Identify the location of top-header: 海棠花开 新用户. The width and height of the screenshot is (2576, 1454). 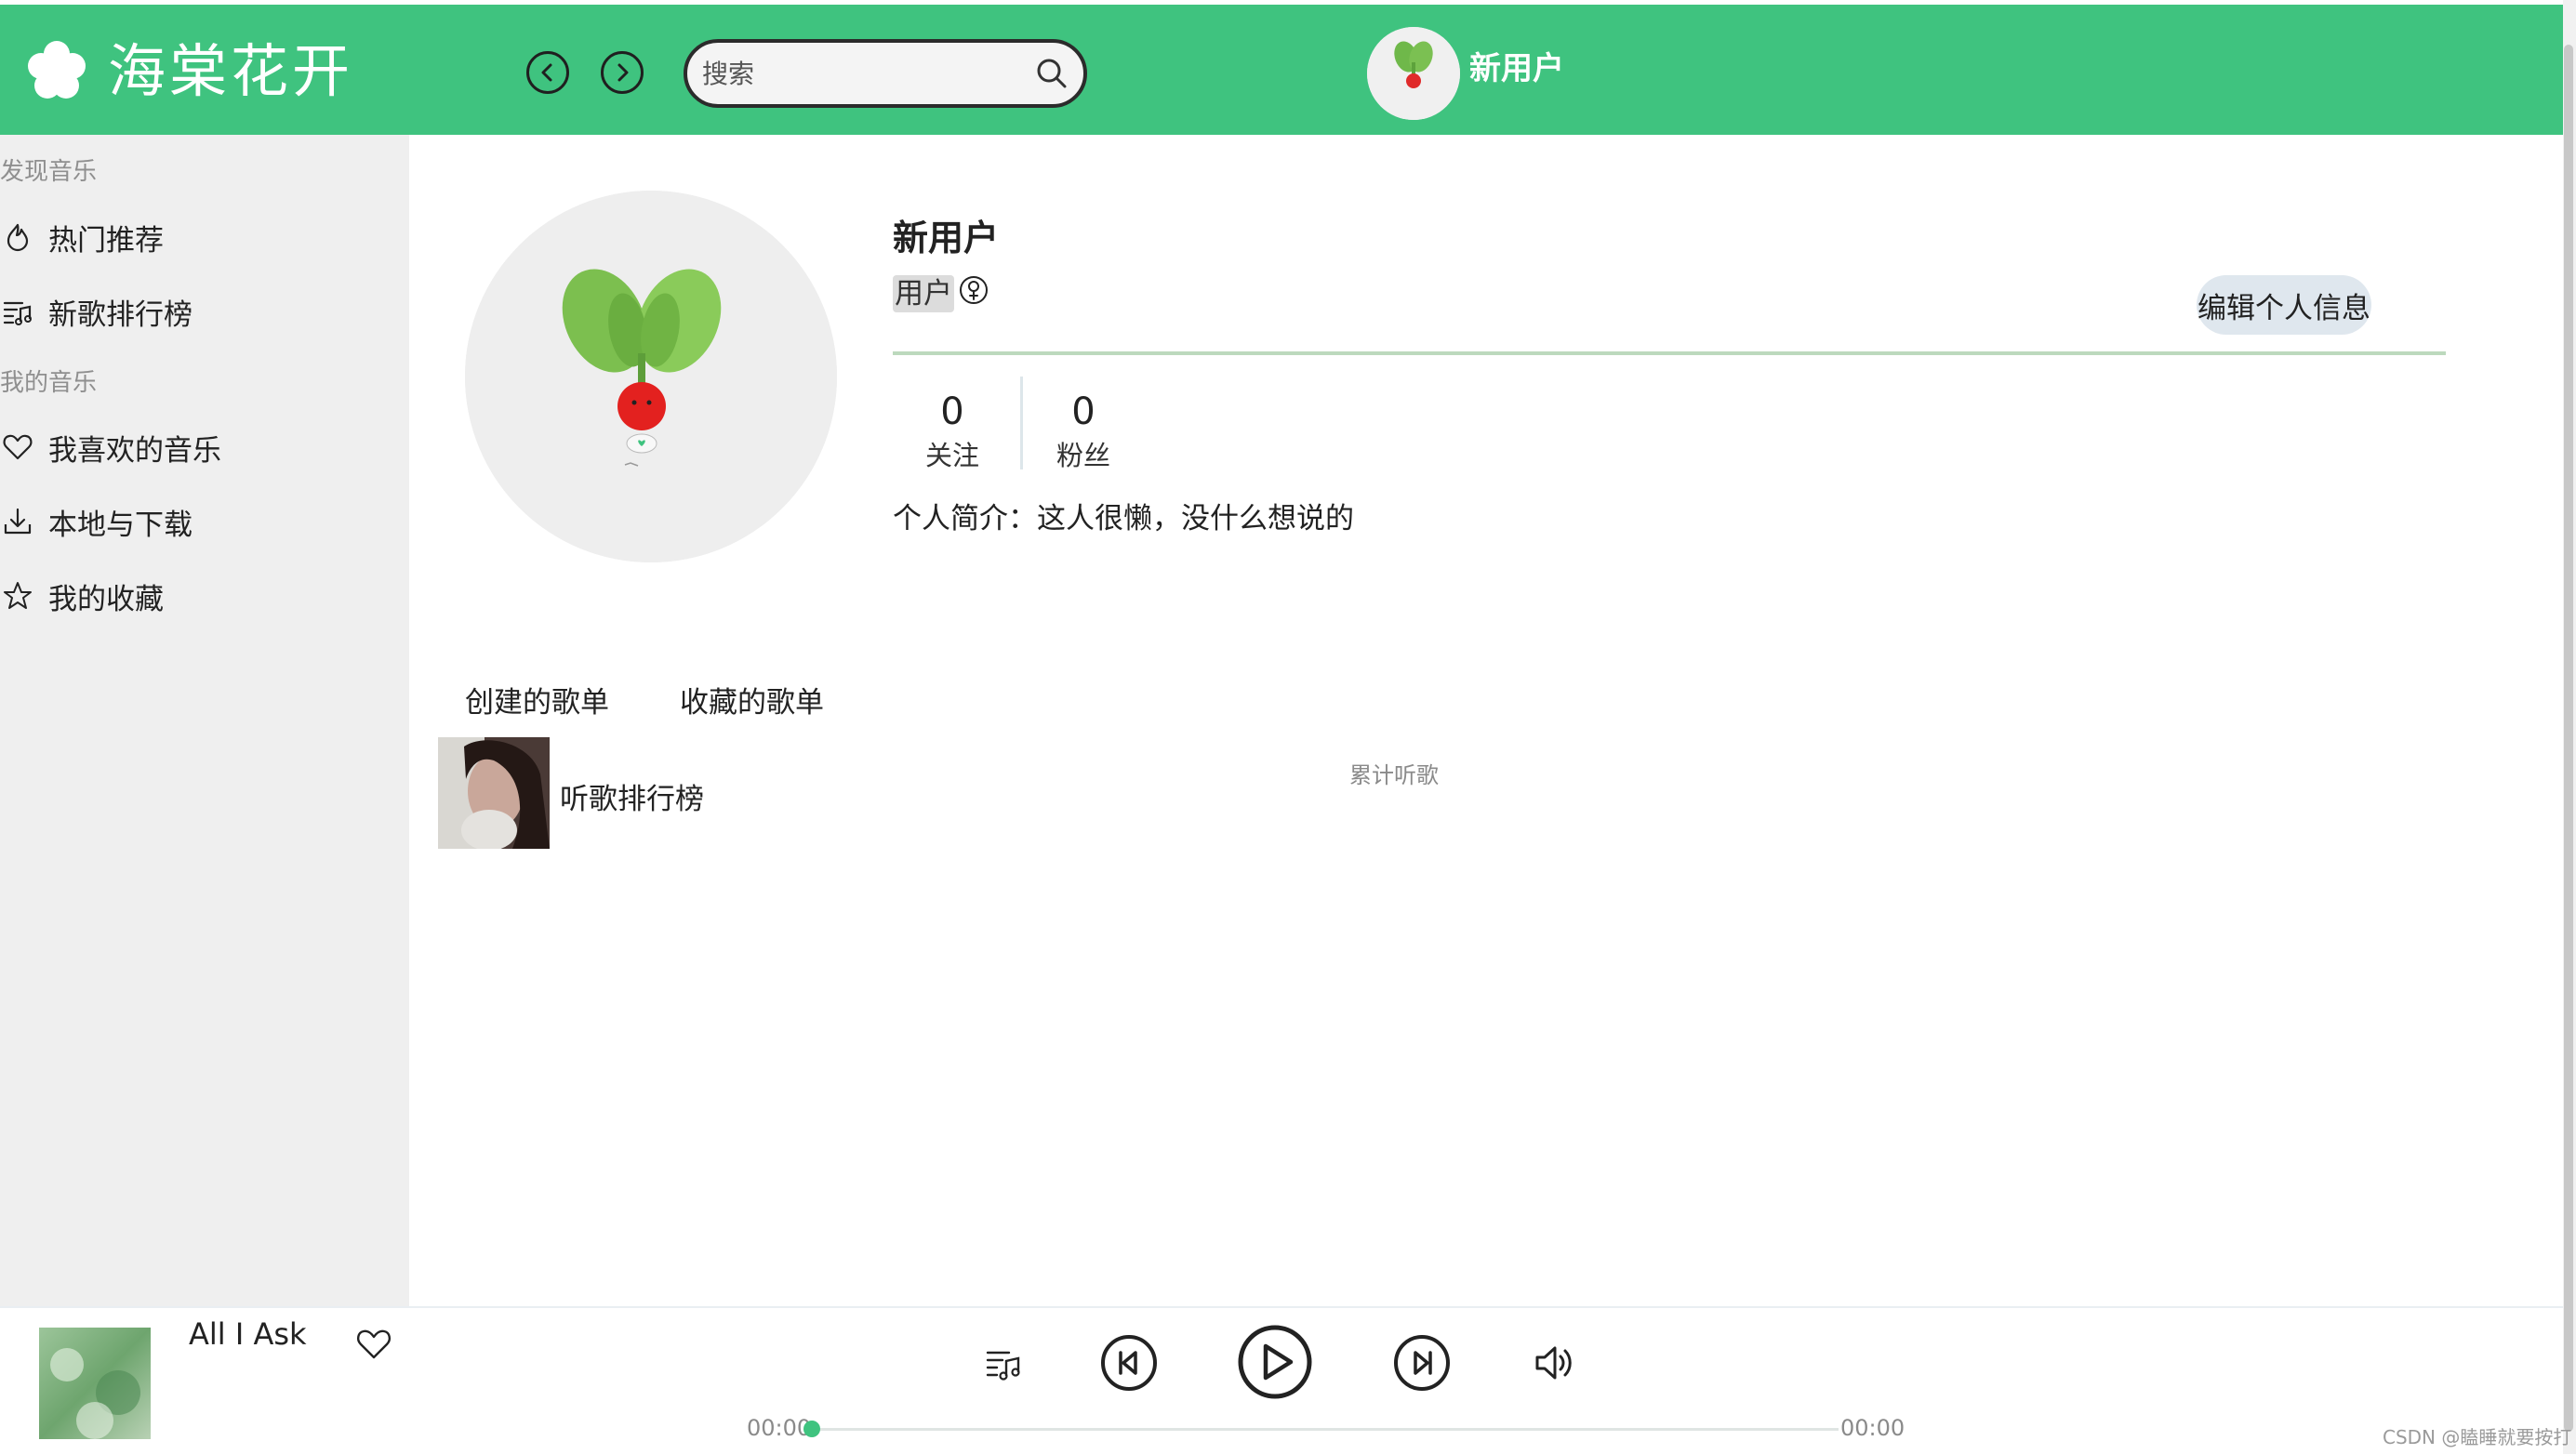
(1281, 70).